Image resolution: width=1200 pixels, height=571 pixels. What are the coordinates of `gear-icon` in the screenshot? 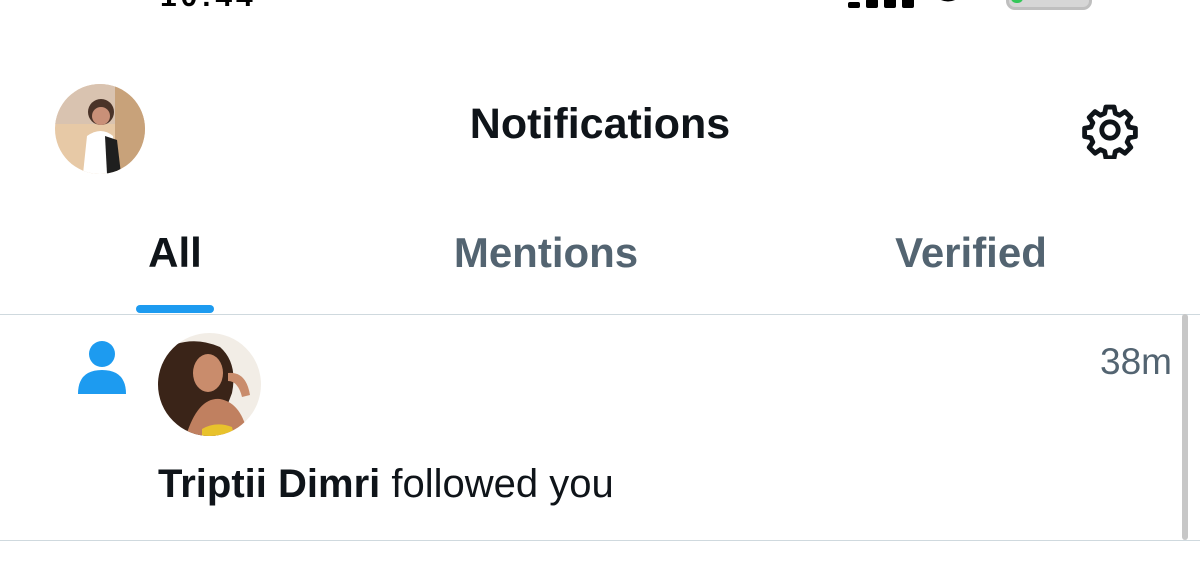 It's located at (1110, 131).